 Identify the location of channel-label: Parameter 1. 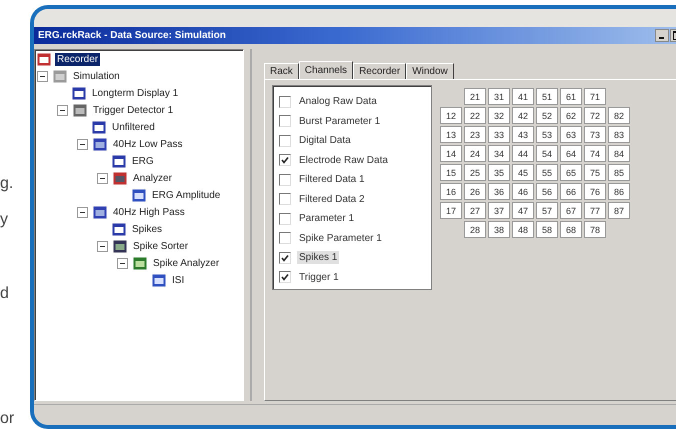
(326, 219).